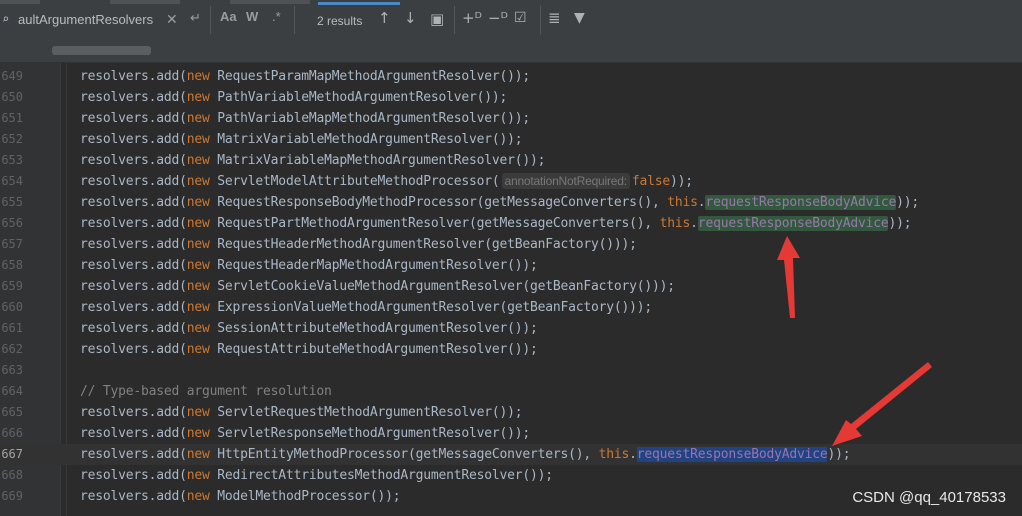  I want to click on annotation-arrows, so click(854, 341).